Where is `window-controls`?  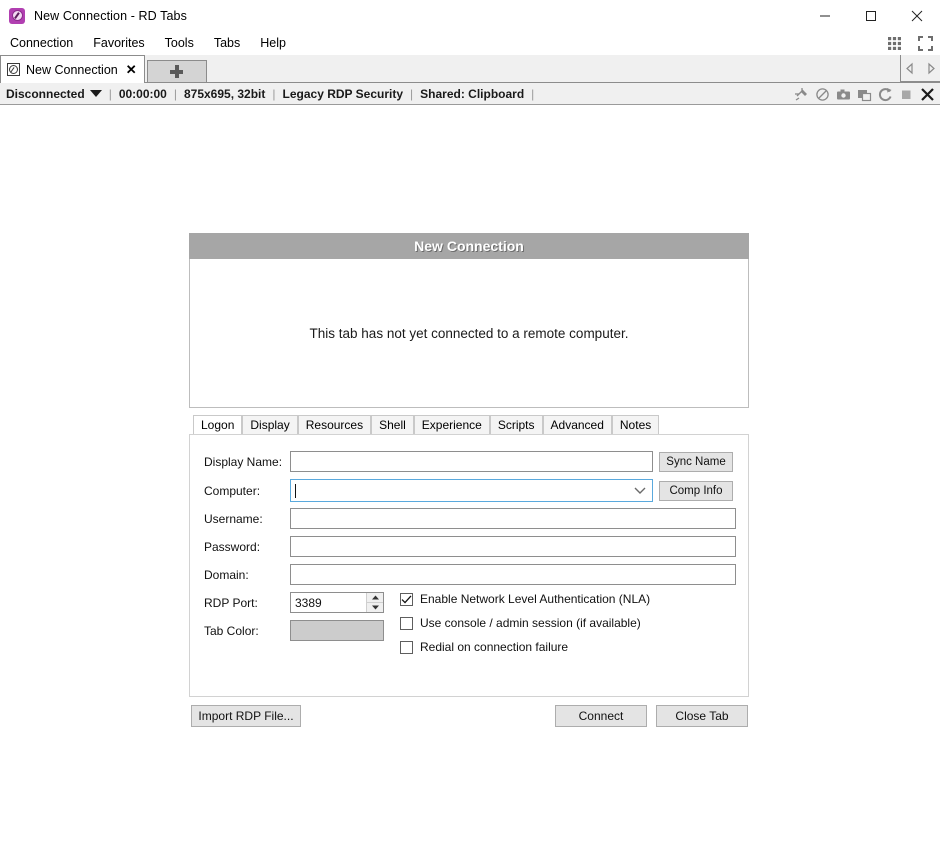
window-controls is located at coordinates (871, 15).